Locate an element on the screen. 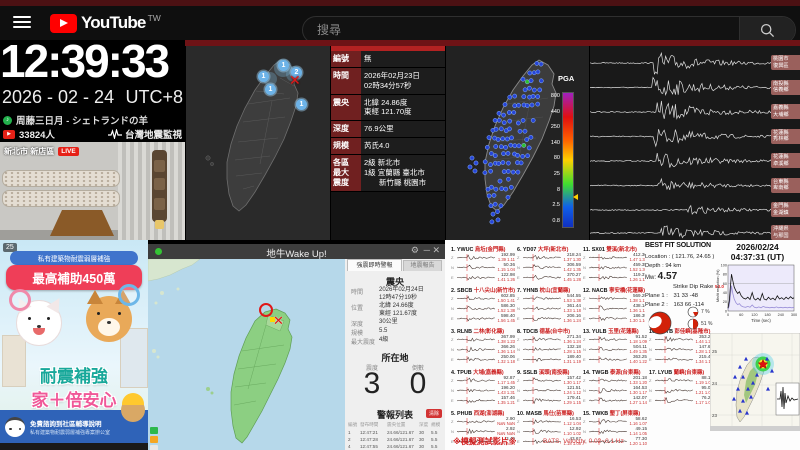 This screenshot has width=800, height=450. eq-info-label: 震央 is located at coordinates (346, 107).